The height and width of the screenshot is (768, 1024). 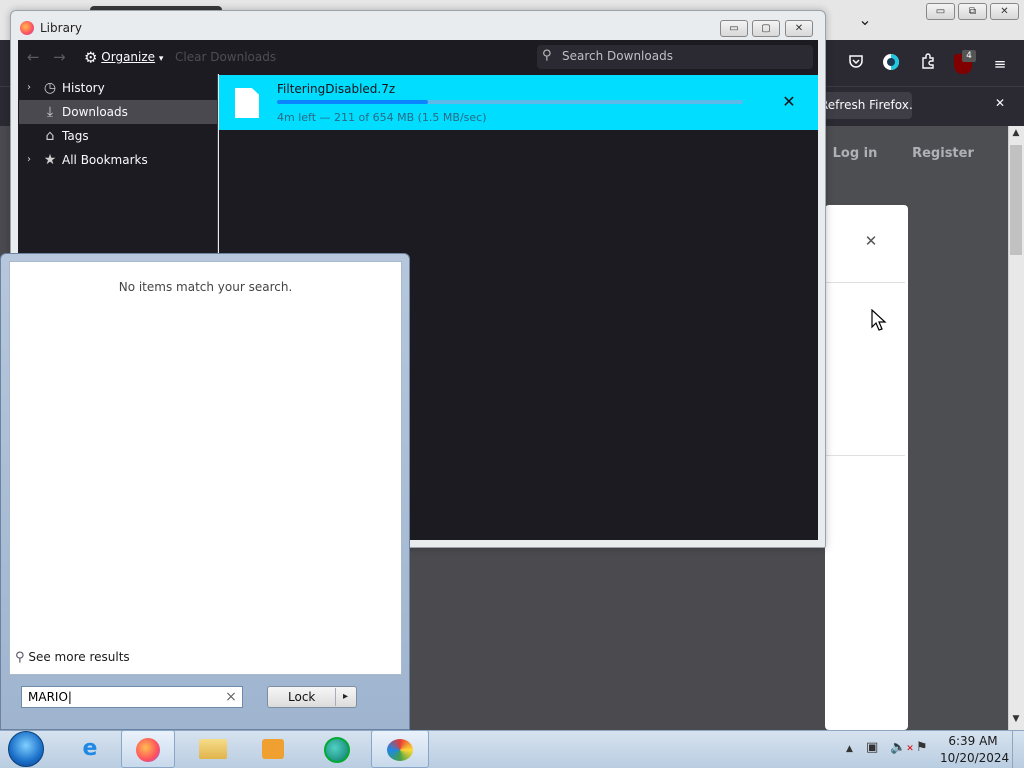 What do you see at coordinates (855, 154) in the screenshot?
I see `login-button: Log in` at bounding box center [855, 154].